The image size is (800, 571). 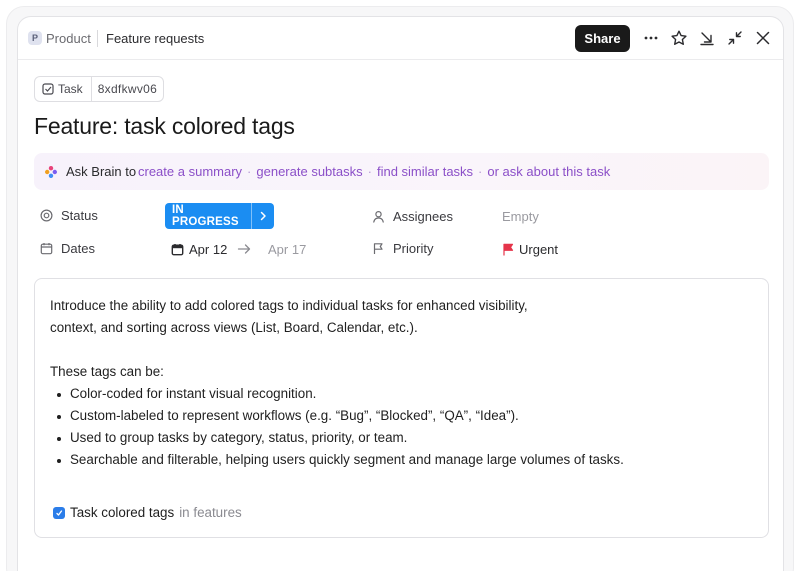 What do you see at coordinates (679, 38) in the screenshot?
I see `star-icon` at bounding box center [679, 38].